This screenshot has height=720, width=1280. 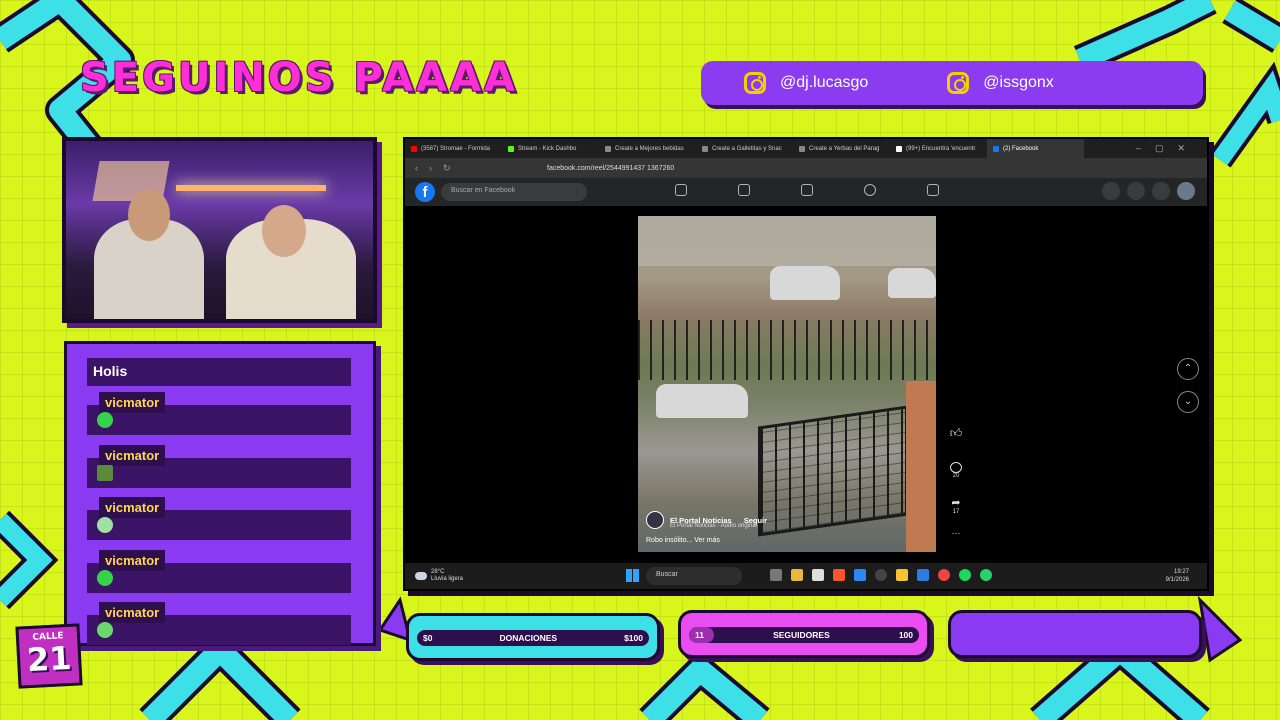 What do you see at coordinates (958, 83) in the screenshot?
I see `instagram-icon` at bounding box center [958, 83].